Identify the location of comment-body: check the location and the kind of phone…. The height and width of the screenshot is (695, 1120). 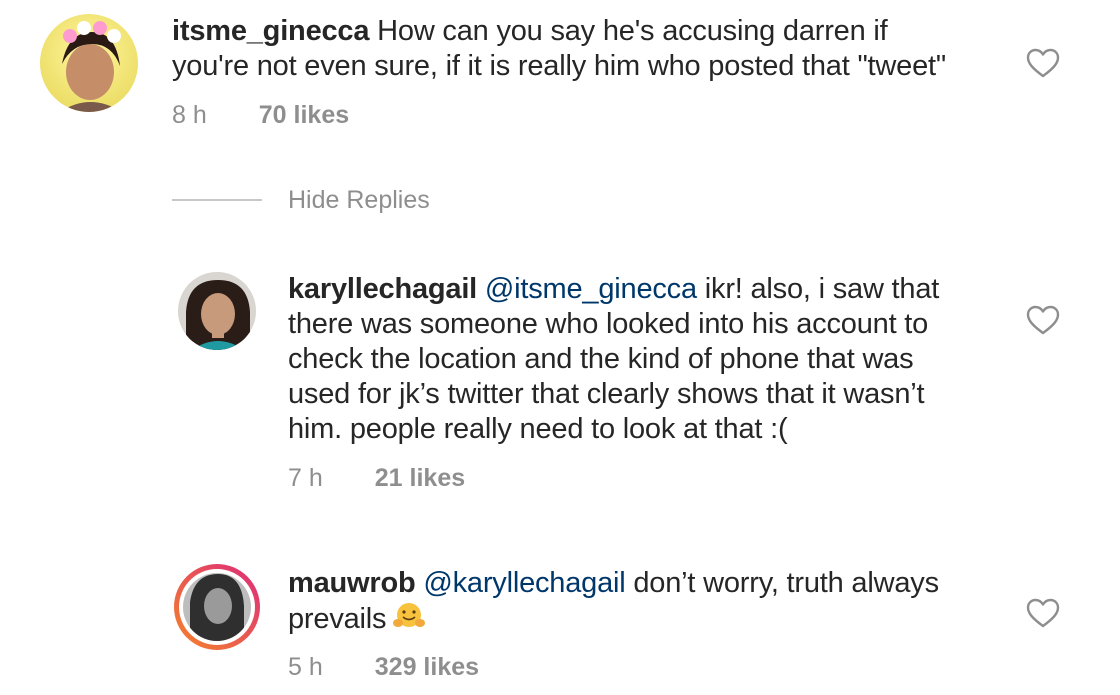
(601, 359).